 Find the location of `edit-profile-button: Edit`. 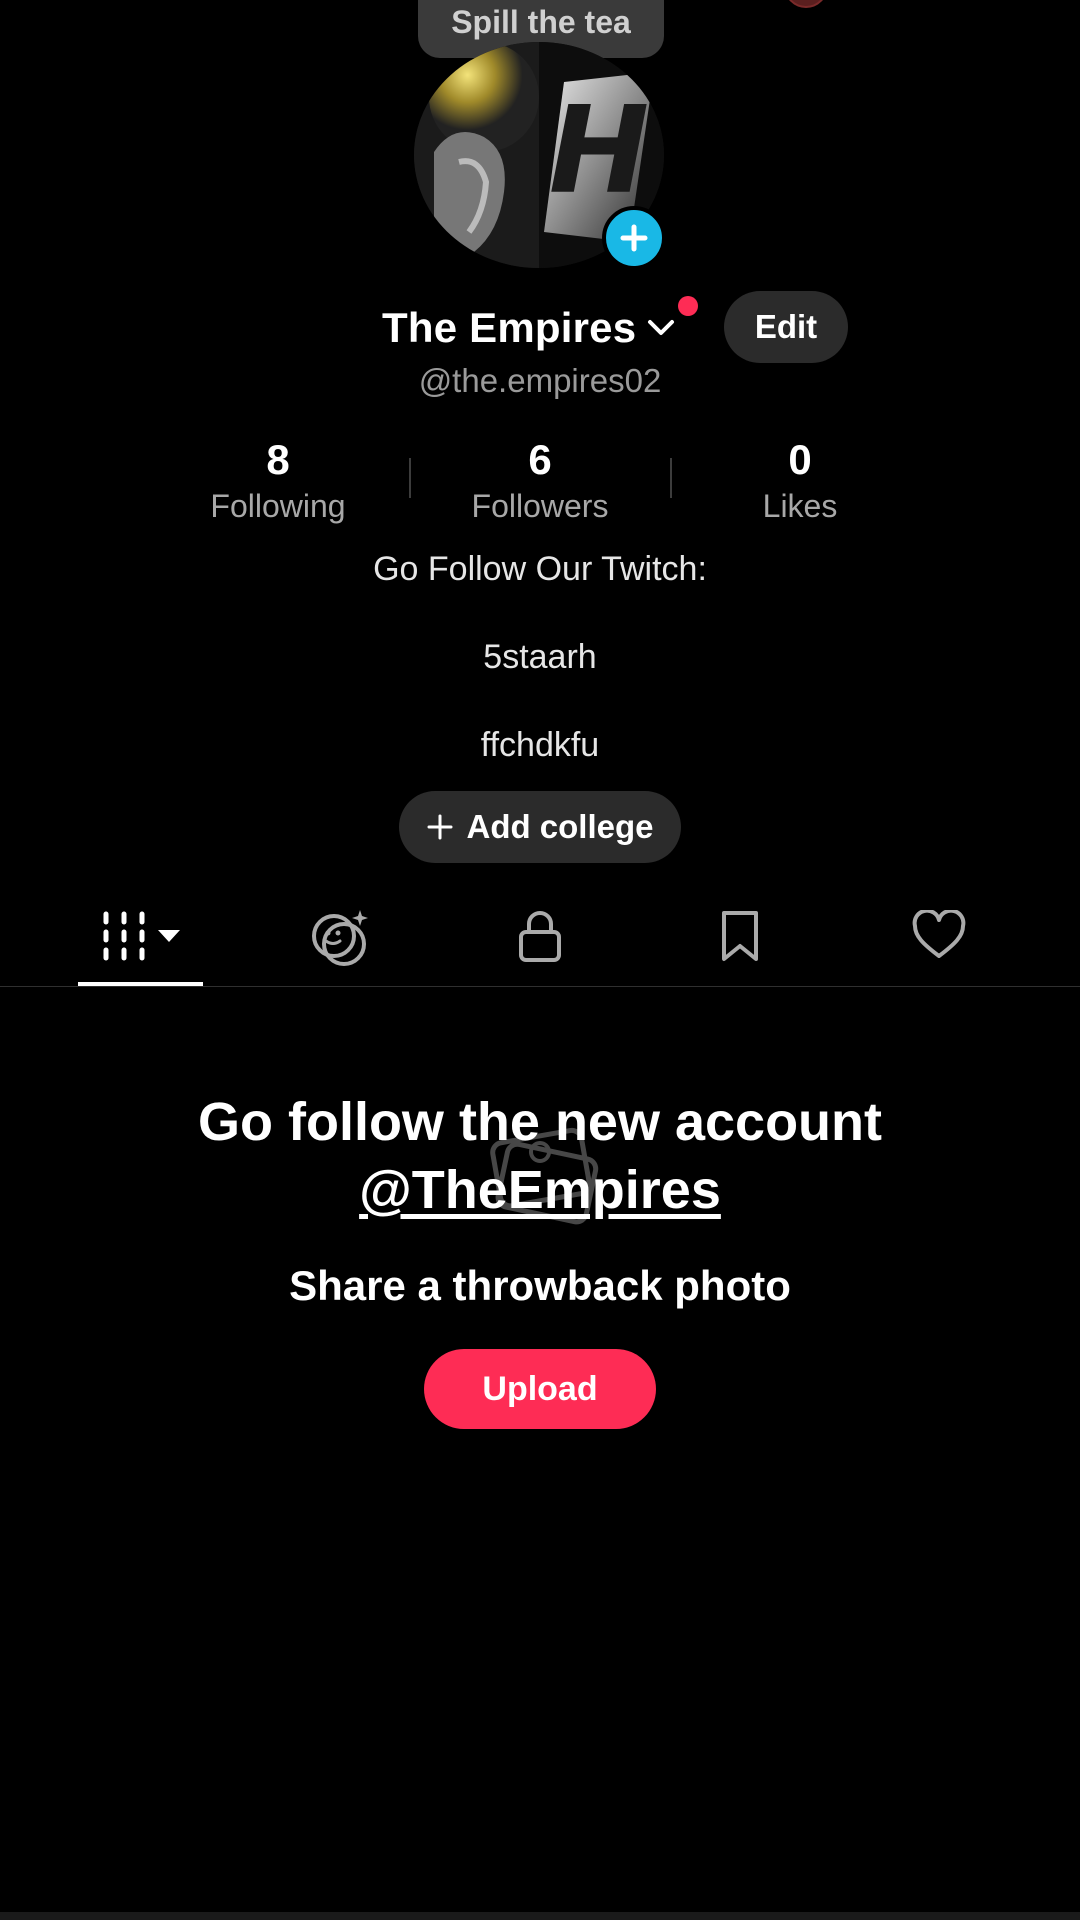

edit-profile-button: Edit is located at coordinates (786, 327).